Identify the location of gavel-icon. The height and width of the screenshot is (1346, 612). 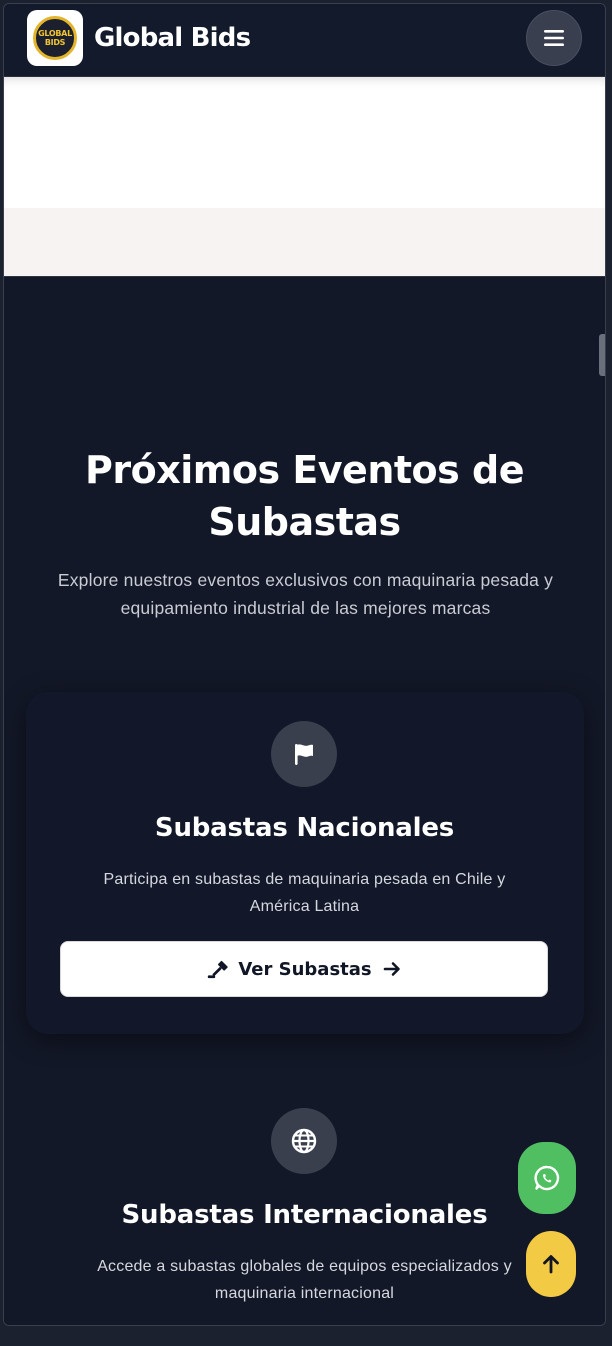
(218, 969).